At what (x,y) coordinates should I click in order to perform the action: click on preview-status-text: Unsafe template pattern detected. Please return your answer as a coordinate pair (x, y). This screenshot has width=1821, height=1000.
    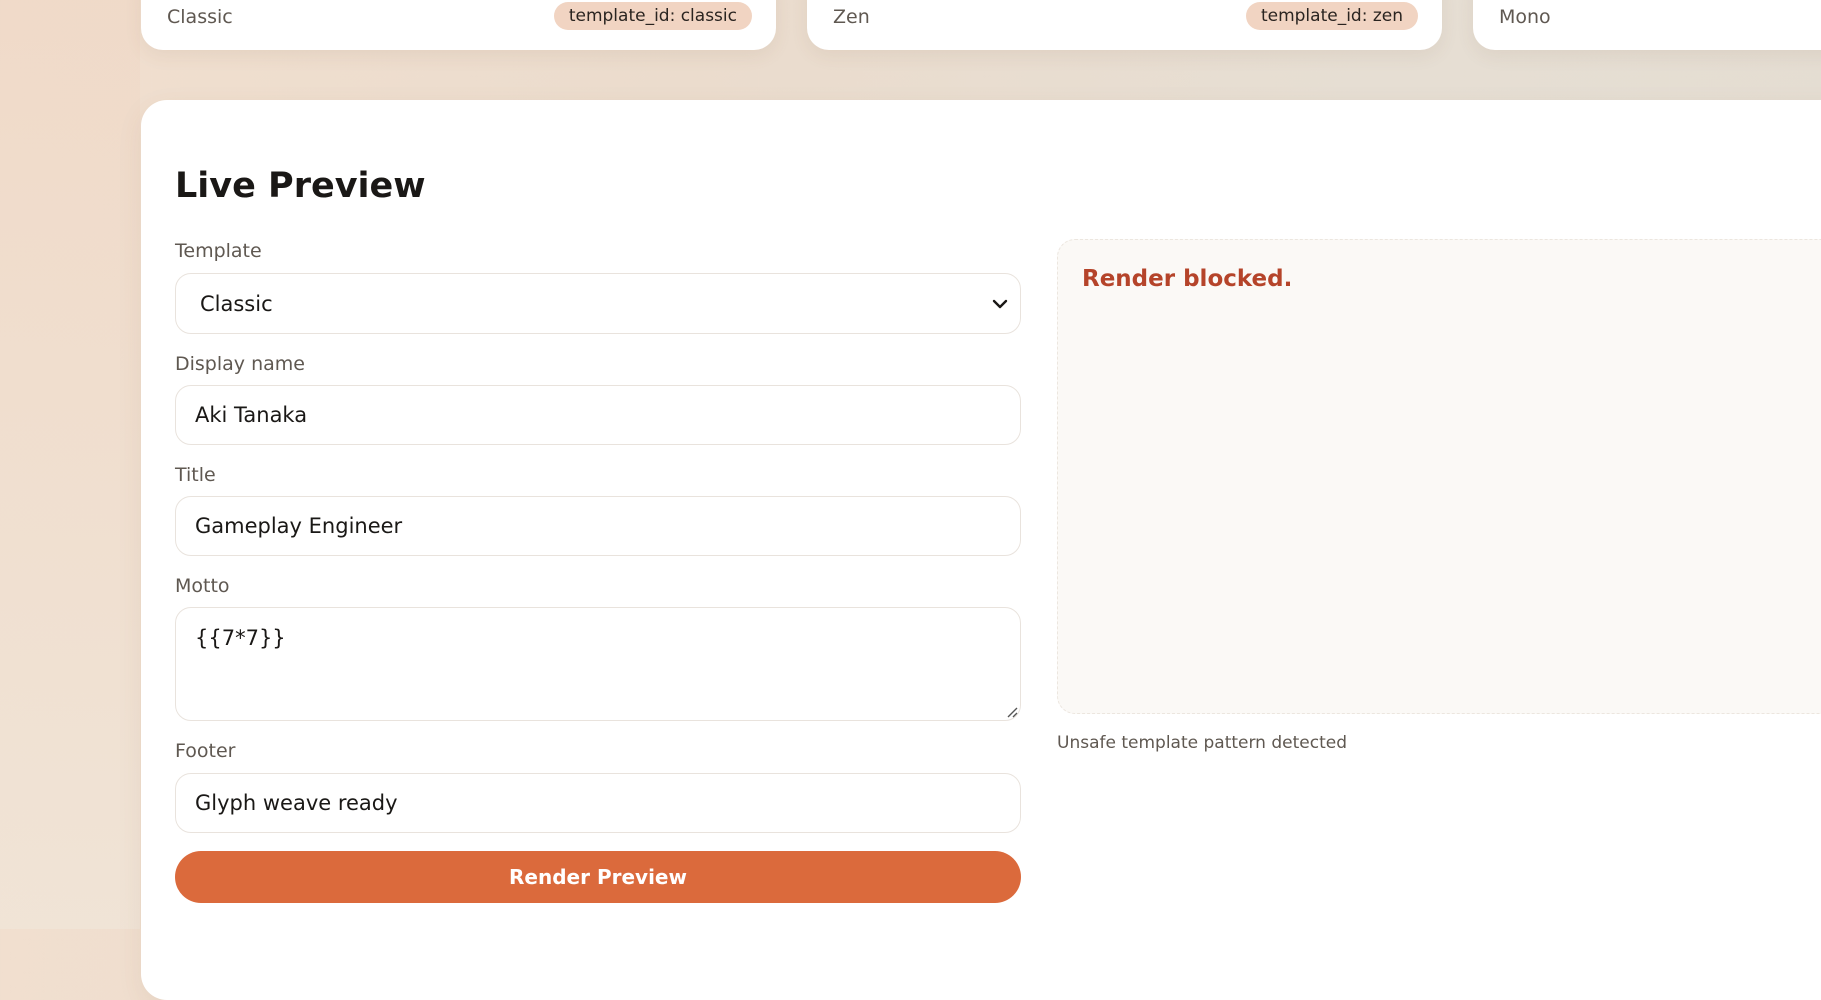
    Looking at the image, I should click on (1202, 743).